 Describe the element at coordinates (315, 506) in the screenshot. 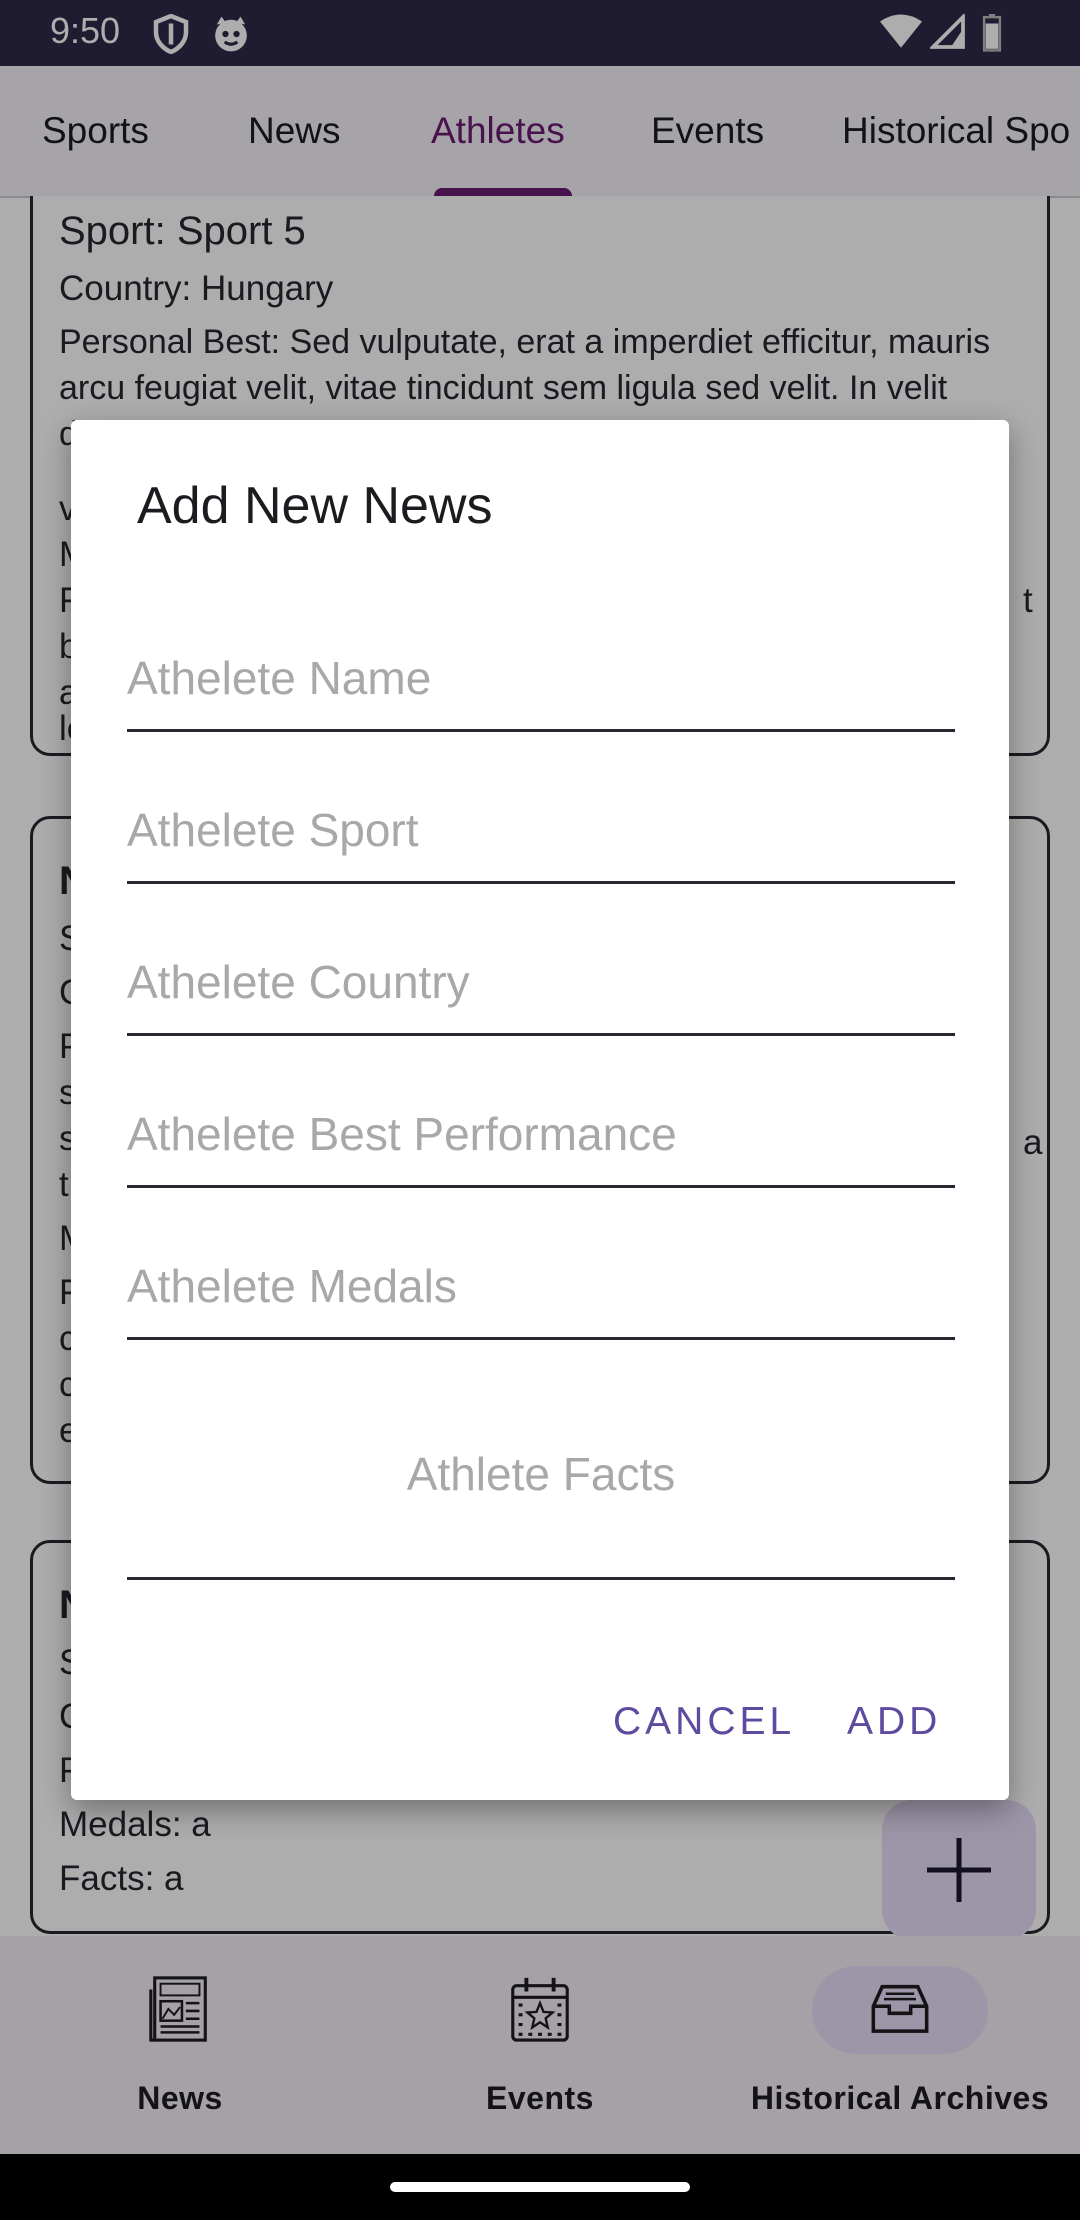

I see `dialog-title: Add New News` at that location.